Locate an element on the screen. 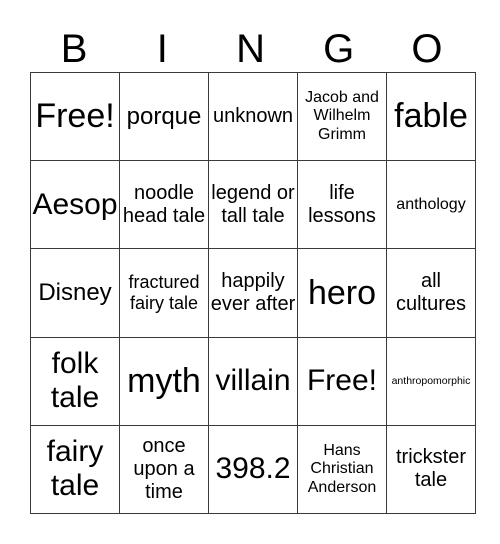 Image resolution: width=500 pixels, height=544 pixels. bingo-cell: anthology is located at coordinates (431, 205).